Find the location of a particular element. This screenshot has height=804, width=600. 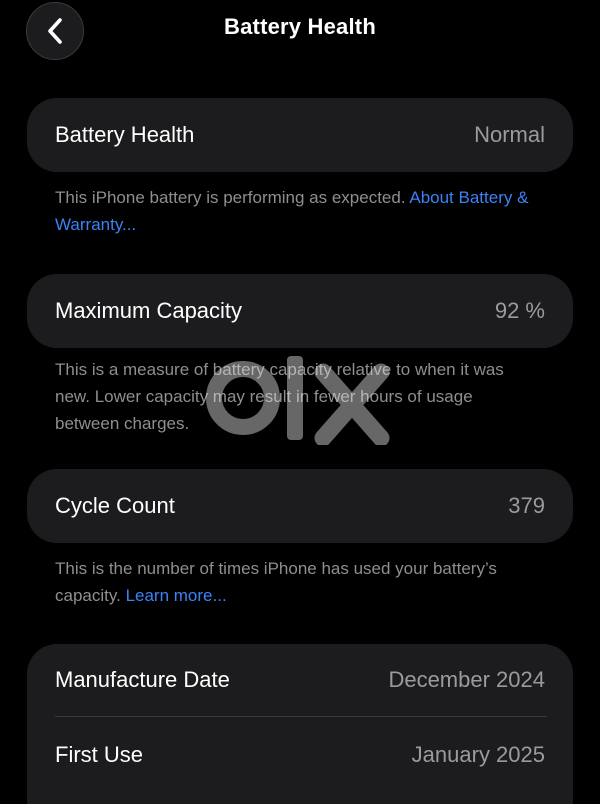

maximum-capacity-label: Maximum Capacity is located at coordinates (149, 310).